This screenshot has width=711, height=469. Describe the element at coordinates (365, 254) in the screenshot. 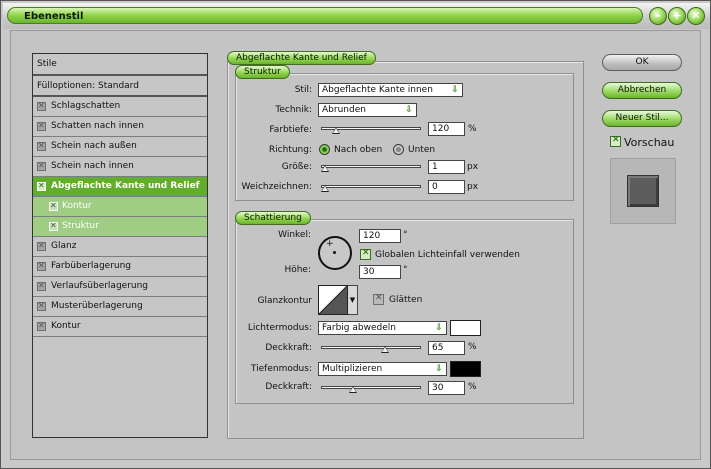

I see `global-light-checkbox` at that location.